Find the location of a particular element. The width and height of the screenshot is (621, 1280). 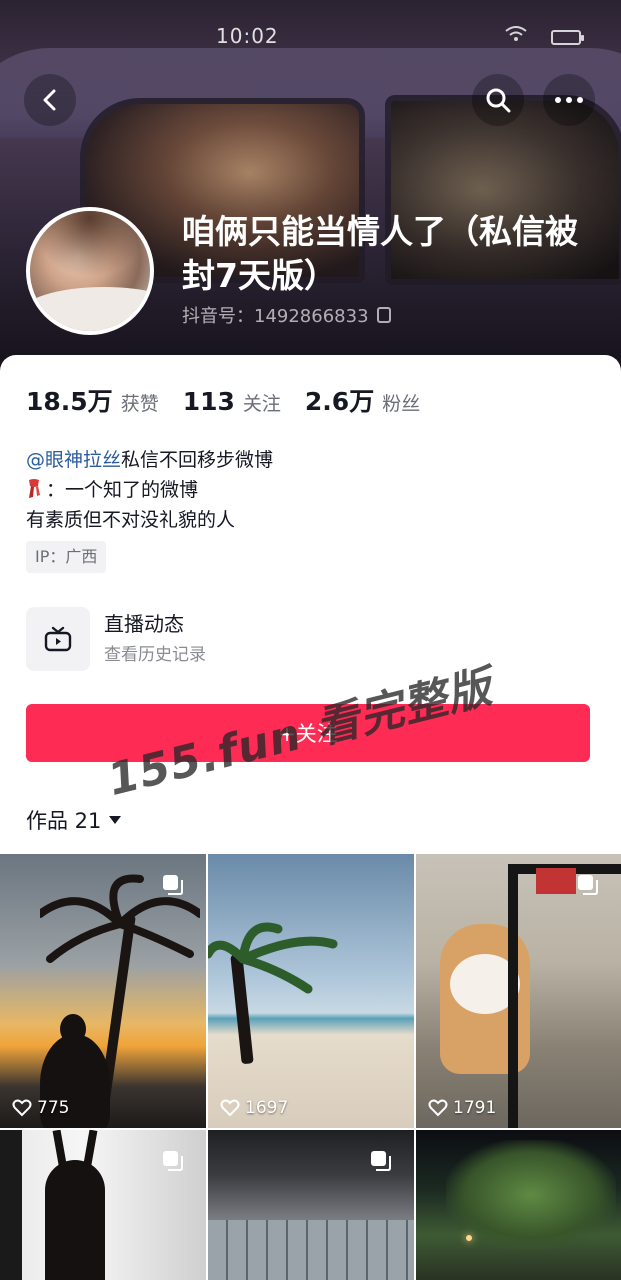

like-count-text: 775 is located at coordinates (53, 1108).